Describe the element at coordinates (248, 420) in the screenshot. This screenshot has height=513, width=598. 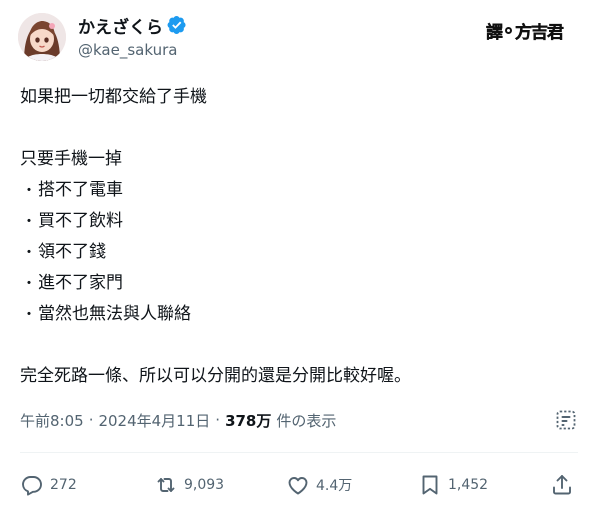
I see `views-count: 378万` at that location.